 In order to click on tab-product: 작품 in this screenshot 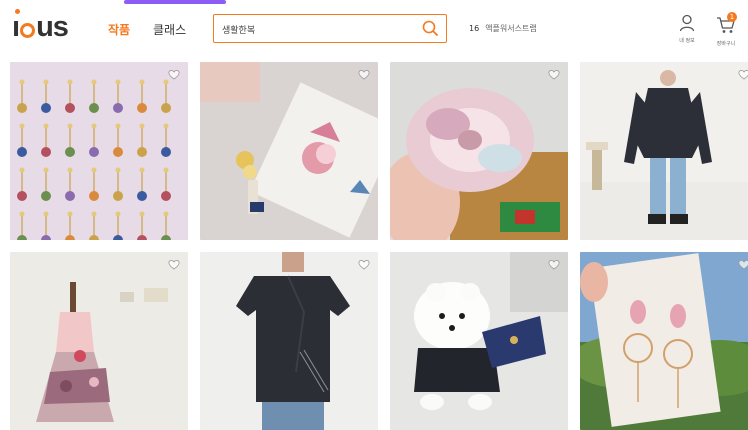, I will do `click(119, 29)`.